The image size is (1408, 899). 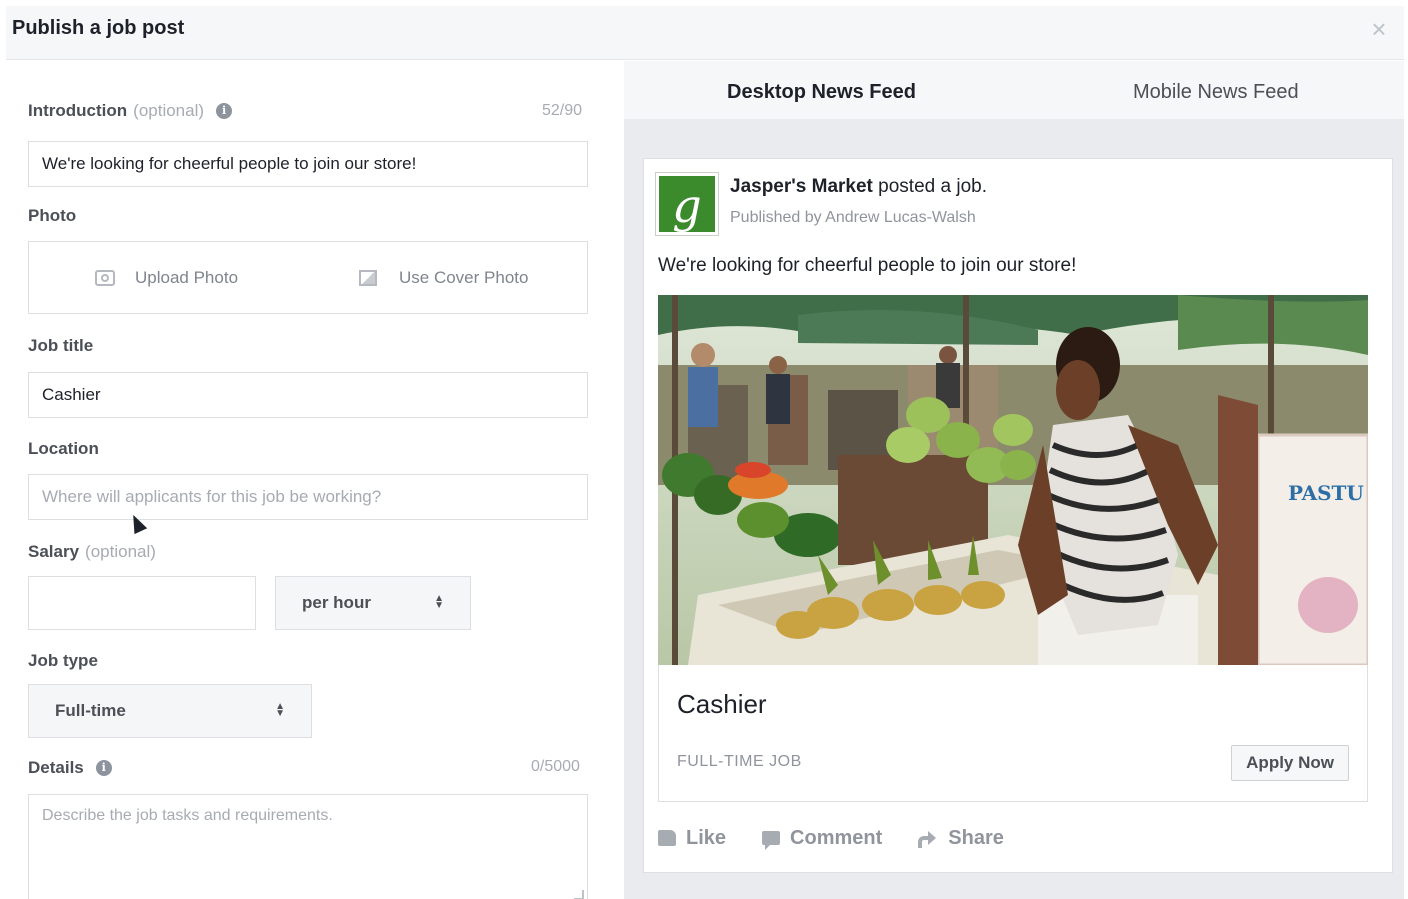 I want to click on location-label: Location, so click(x=63, y=449).